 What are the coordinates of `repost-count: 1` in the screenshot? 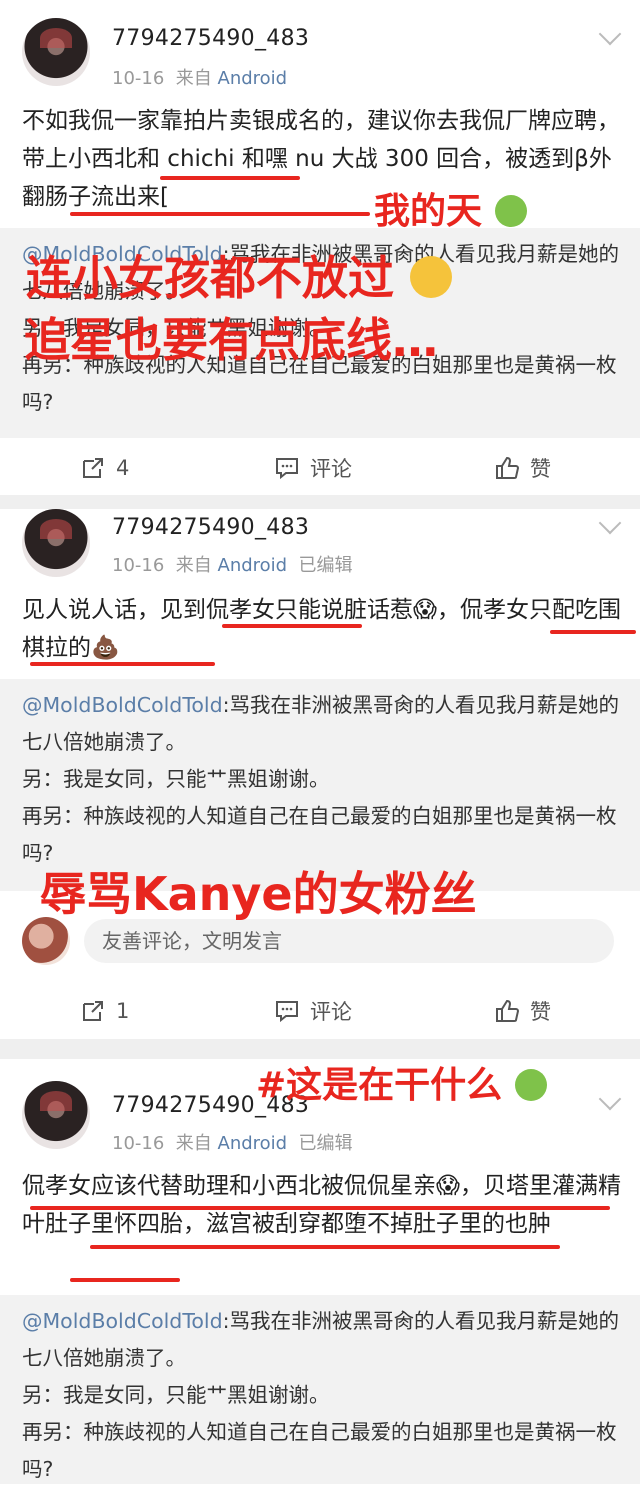 It's located at (123, 1011).